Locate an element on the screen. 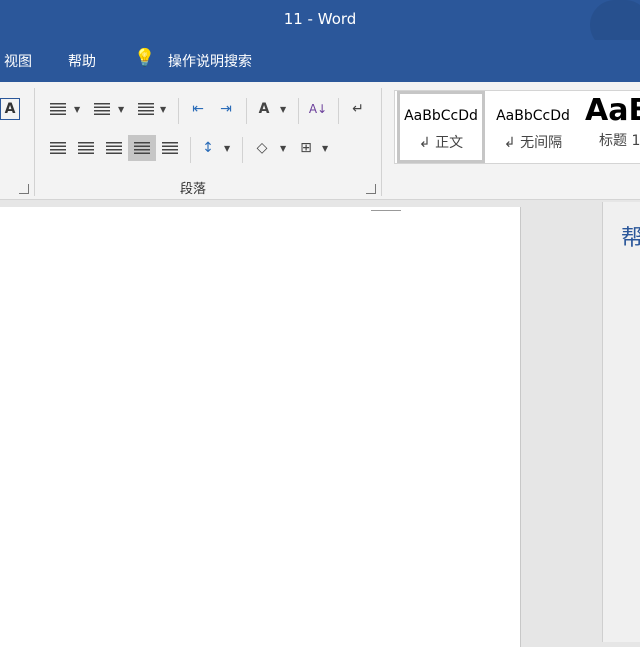 The image size is (640, 647). paragraph-dialog-launcher is located at coordinates (371, 189).